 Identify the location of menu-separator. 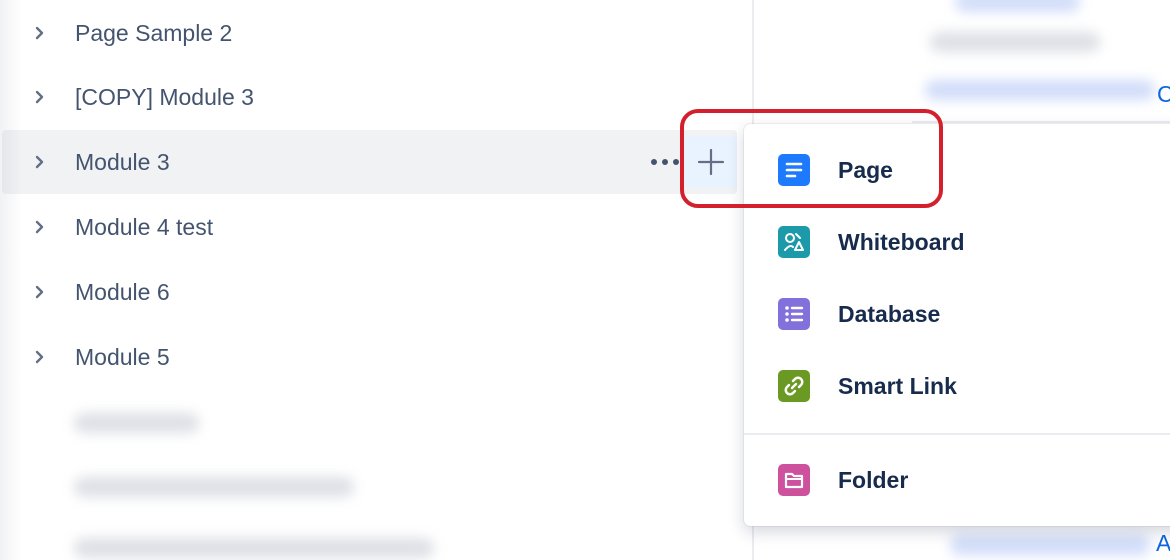
(957, 434).